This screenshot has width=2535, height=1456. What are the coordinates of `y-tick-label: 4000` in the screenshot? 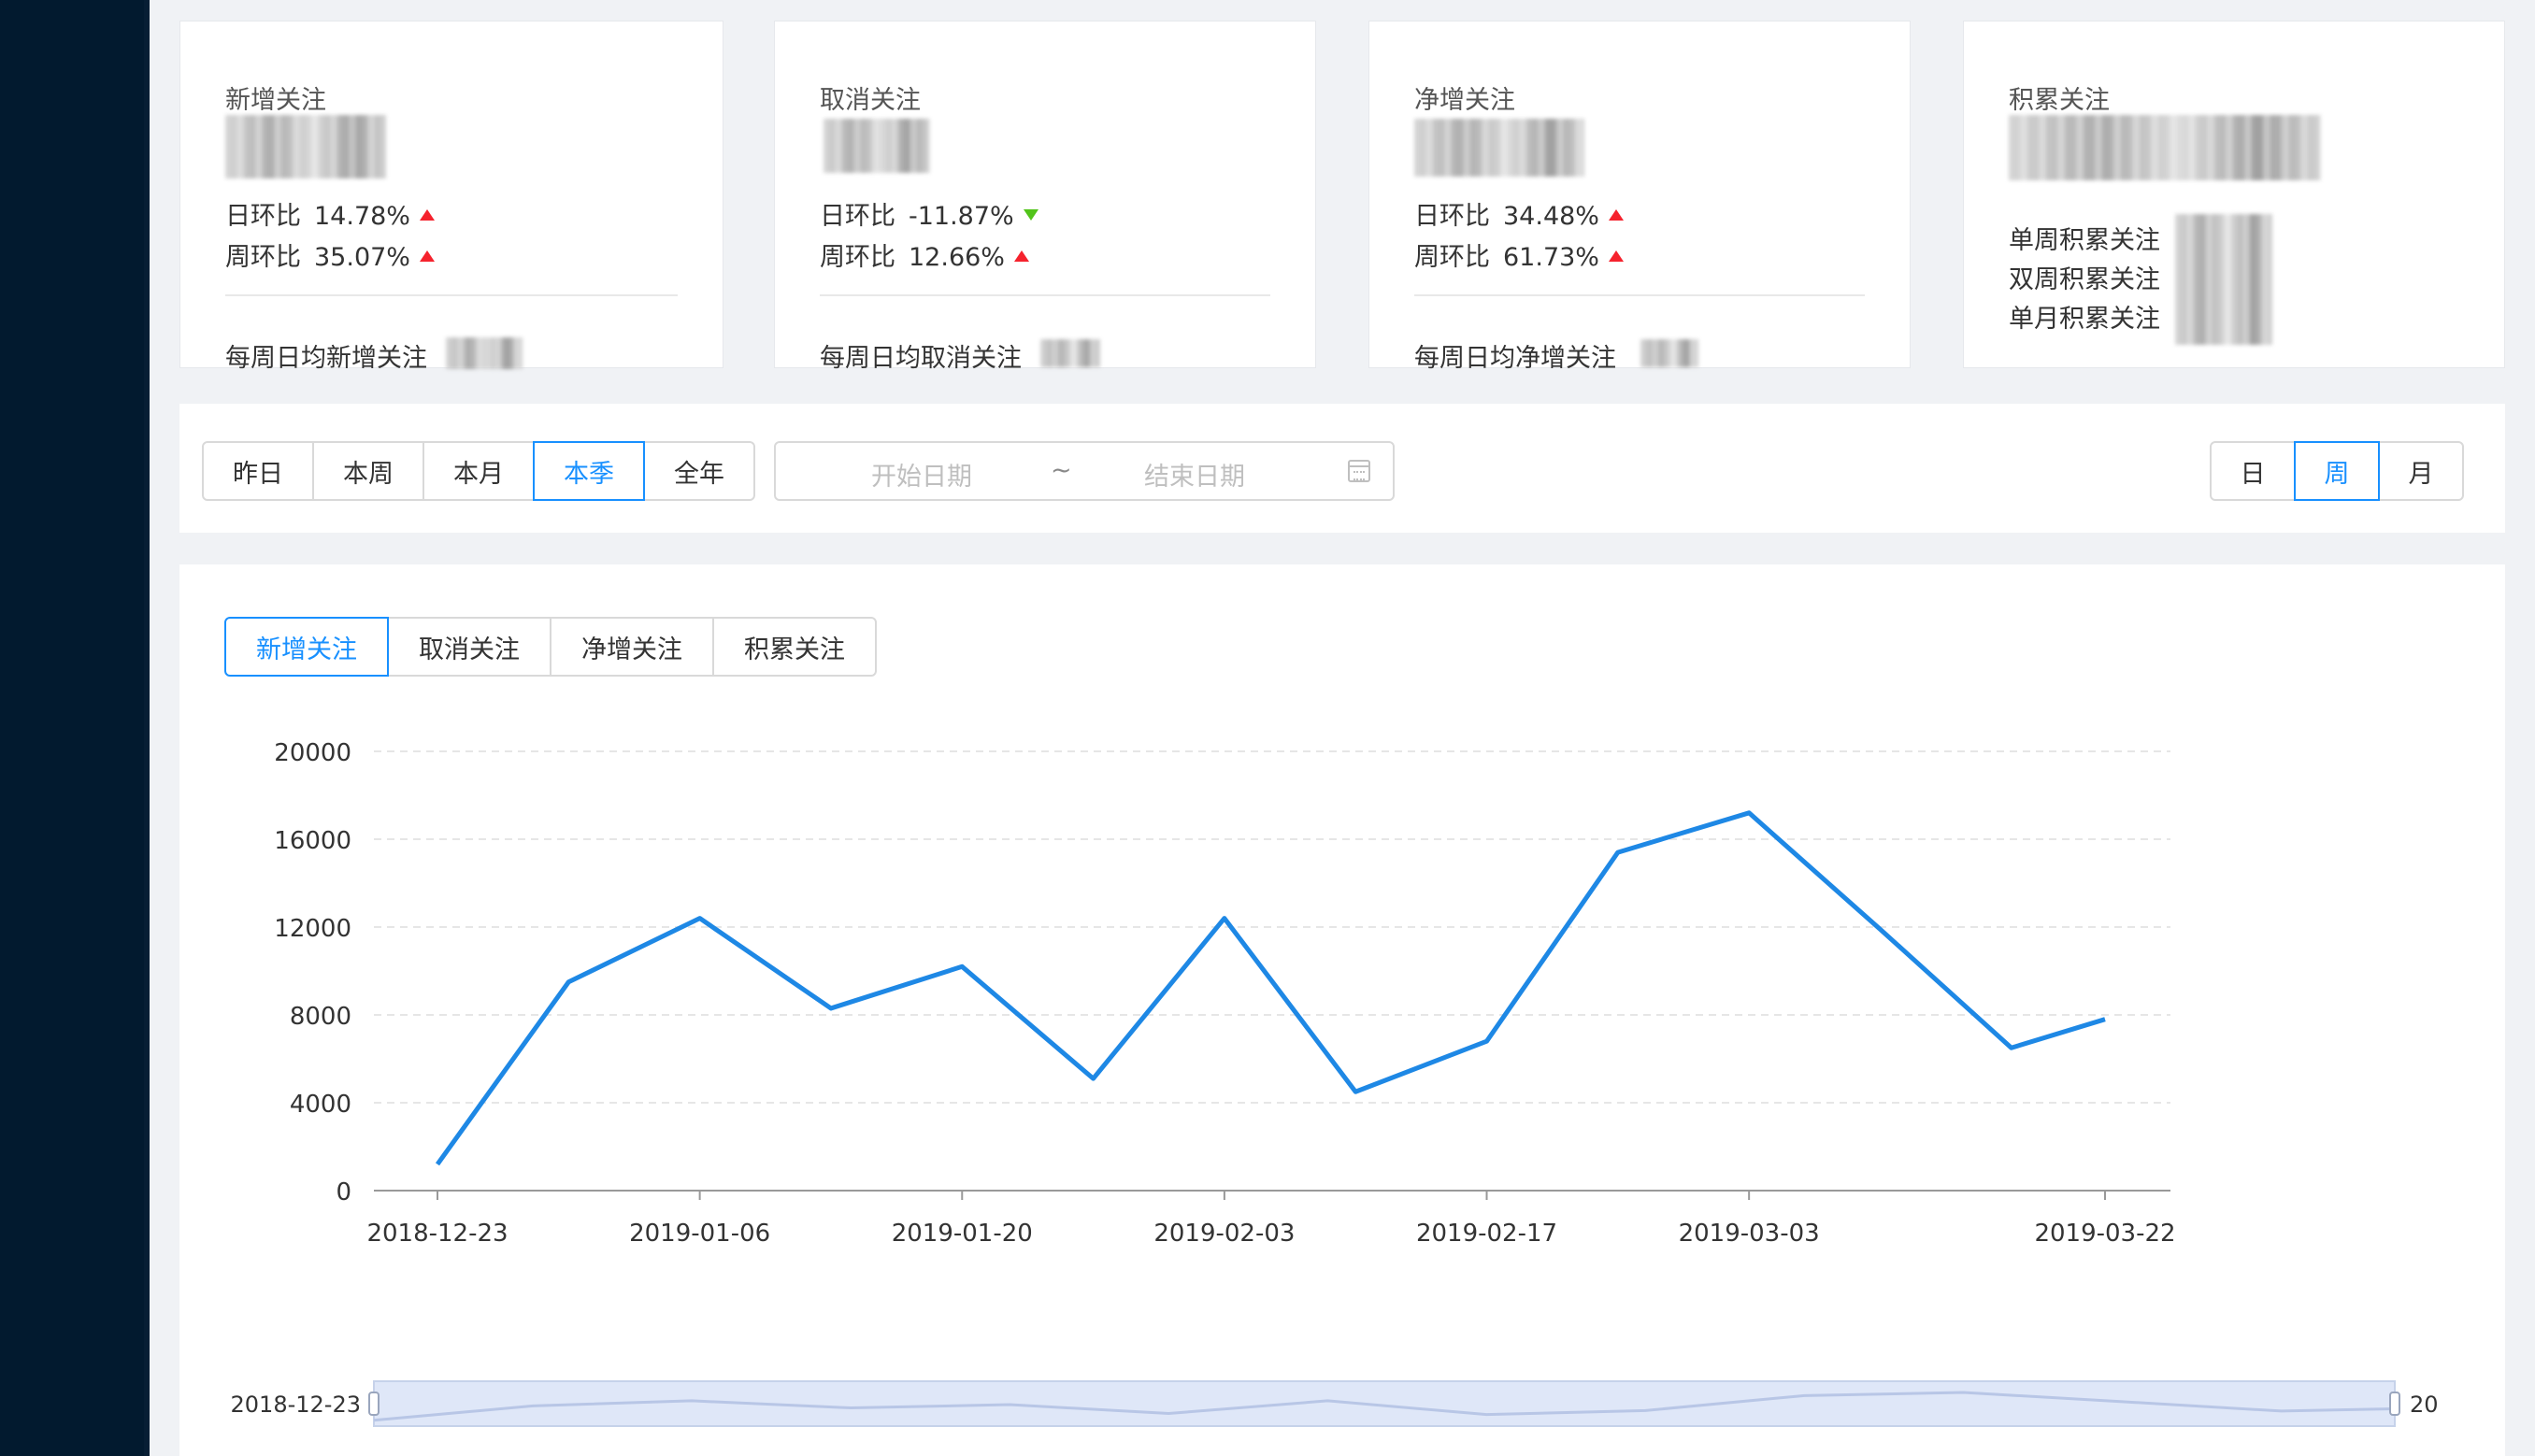 It's located at (320, 1105).